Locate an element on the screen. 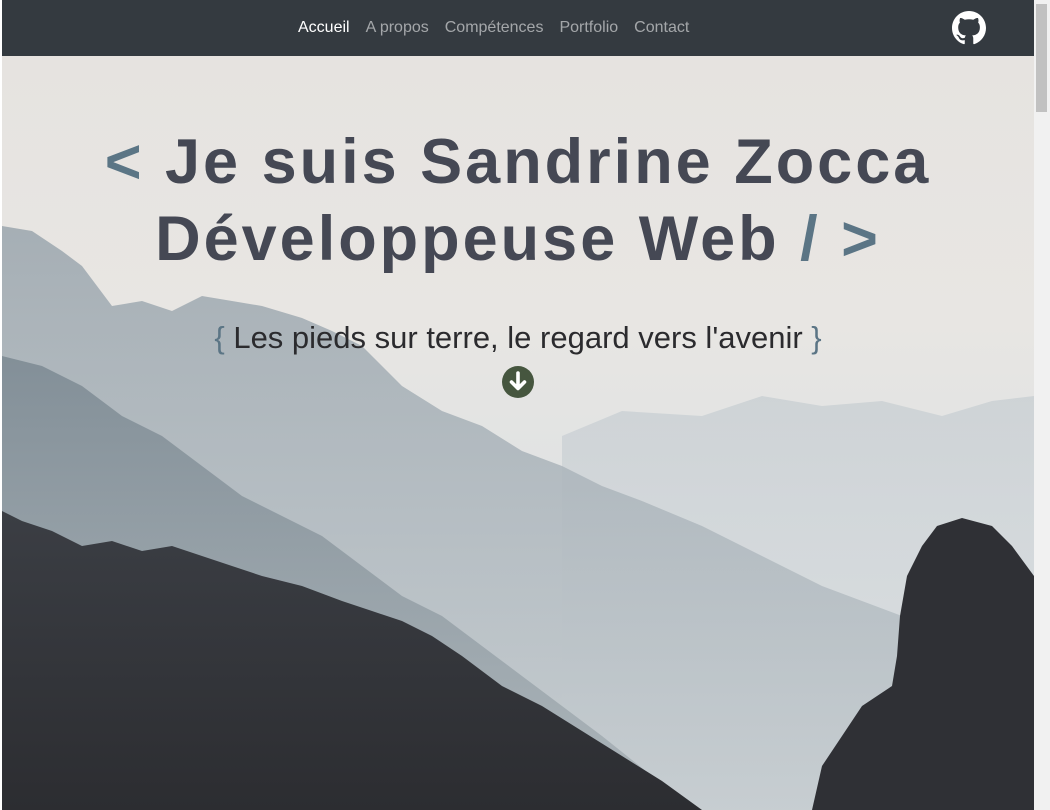  arrow-down-circle-icon is located at coordinates (518, 382).